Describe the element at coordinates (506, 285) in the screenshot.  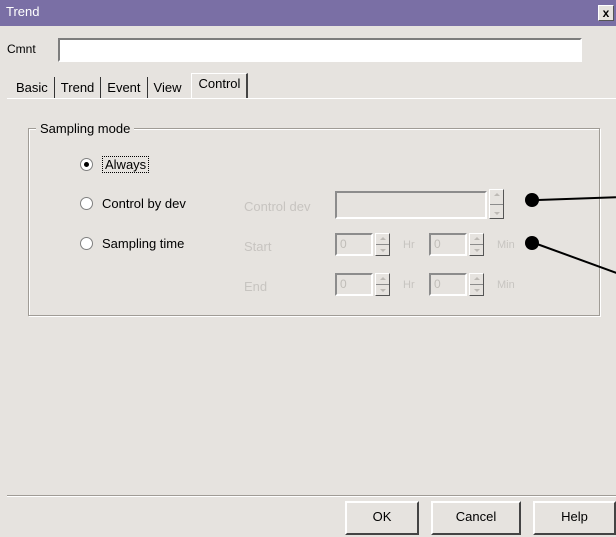
I see `end-min-unit: Min` at that location.